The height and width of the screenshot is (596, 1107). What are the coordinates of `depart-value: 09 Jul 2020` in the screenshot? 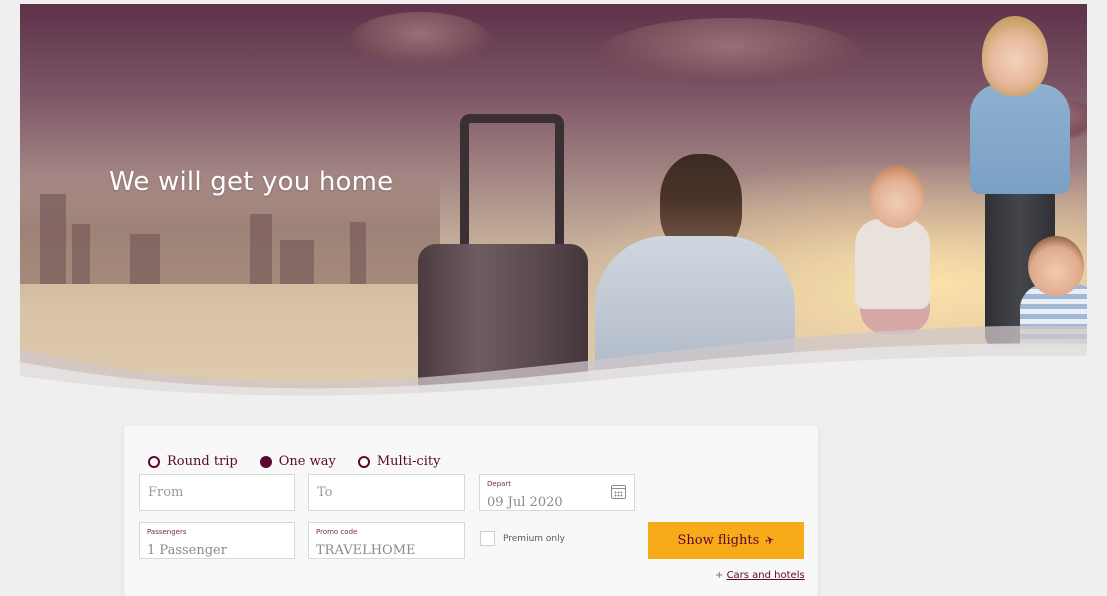 It's located at (525, 502).